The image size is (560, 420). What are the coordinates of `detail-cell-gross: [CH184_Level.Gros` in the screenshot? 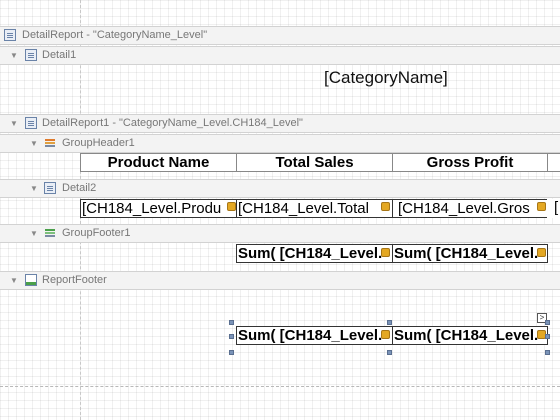 It's located at (470, 208).